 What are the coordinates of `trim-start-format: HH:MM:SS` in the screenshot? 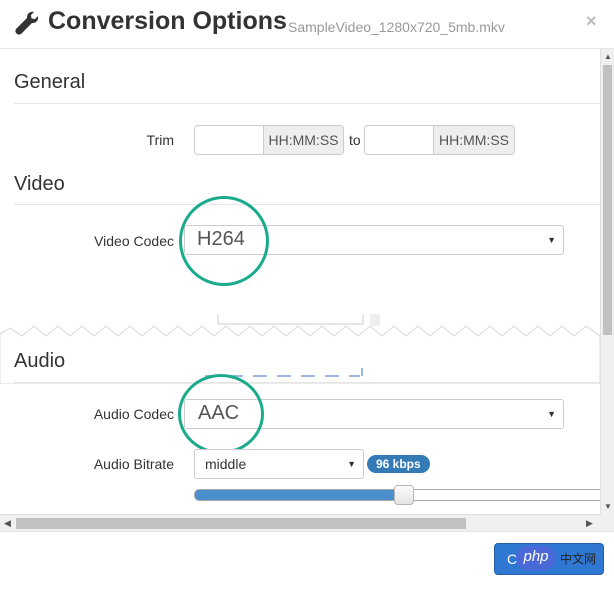 It's located at (304, 140).